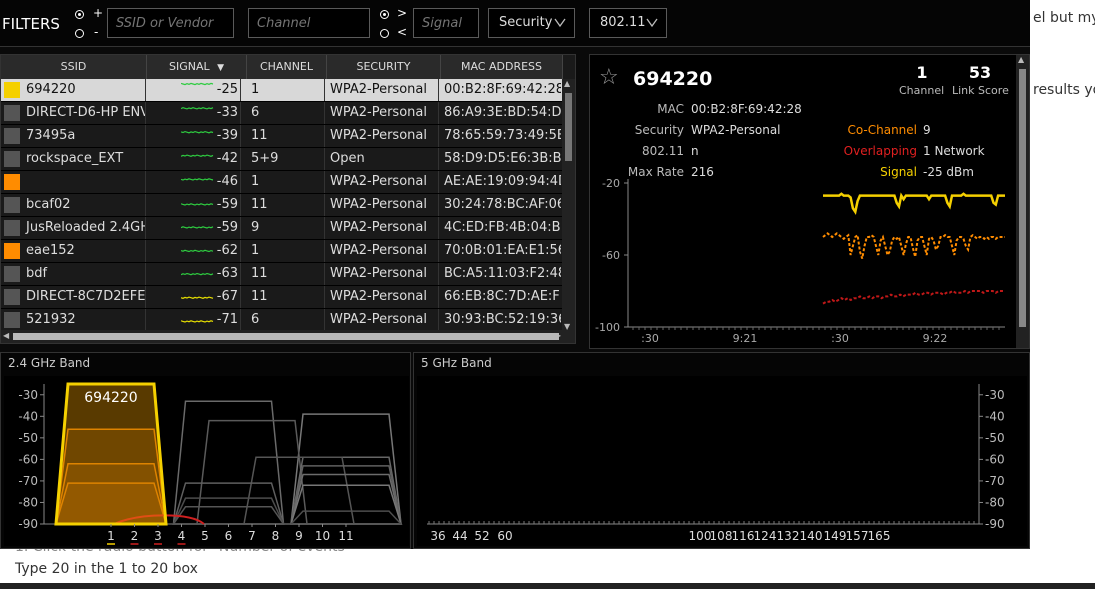  Describe the element at coordinates (502, 273) in the screenshot. I see `row-mac: BC:A5:11:03:F2:48` at that location.